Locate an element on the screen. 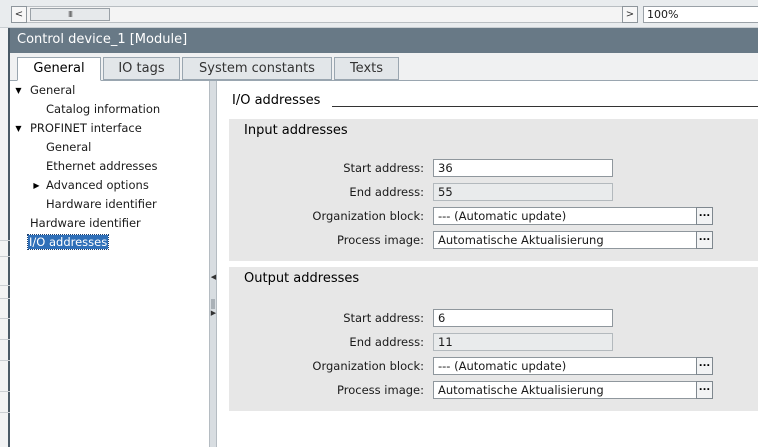  pane-splitter: ◀ ▶ is located at coordinates (213, 264).